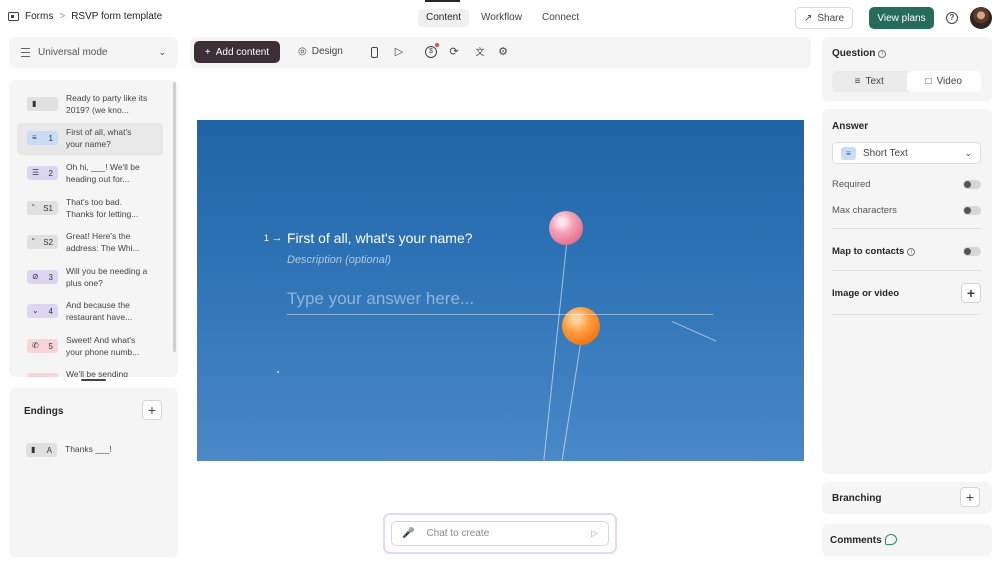 Image resolution: width=1000 pixels, height=566 pixels. Describe the element at coordinates (339, 260) in the screenshot. I see `description-field: Description (optional)` at that location.